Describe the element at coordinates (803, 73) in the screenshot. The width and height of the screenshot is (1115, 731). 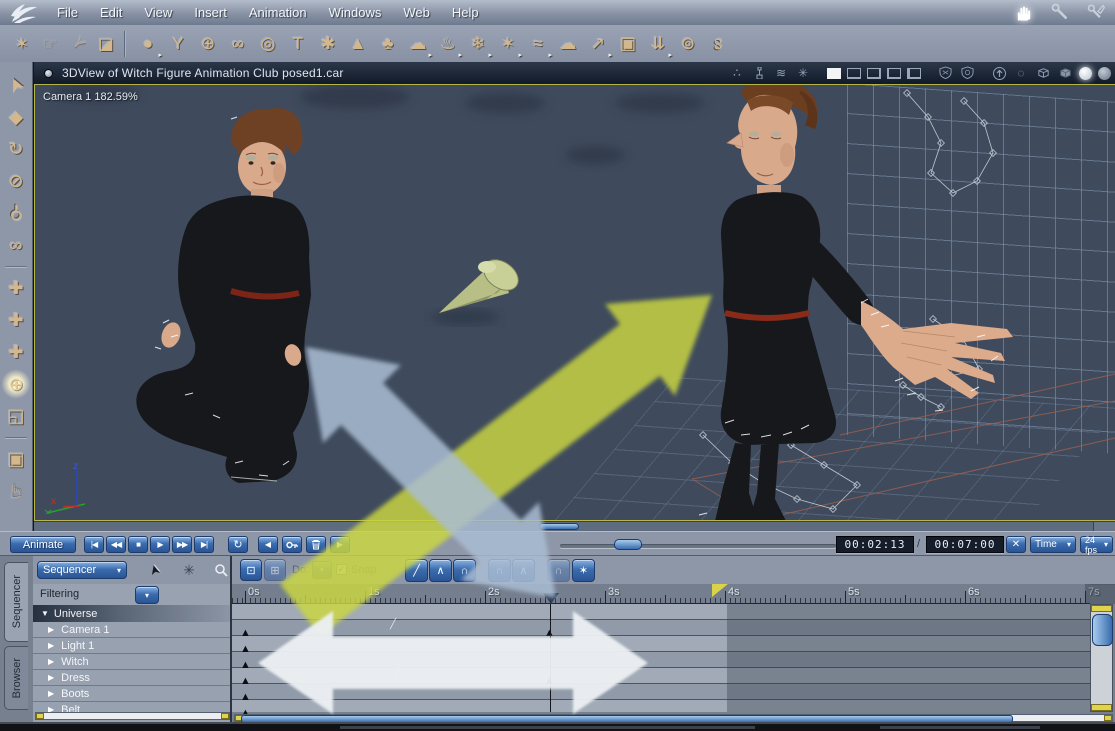
I see `render-badge-icon: ✳` at that location.